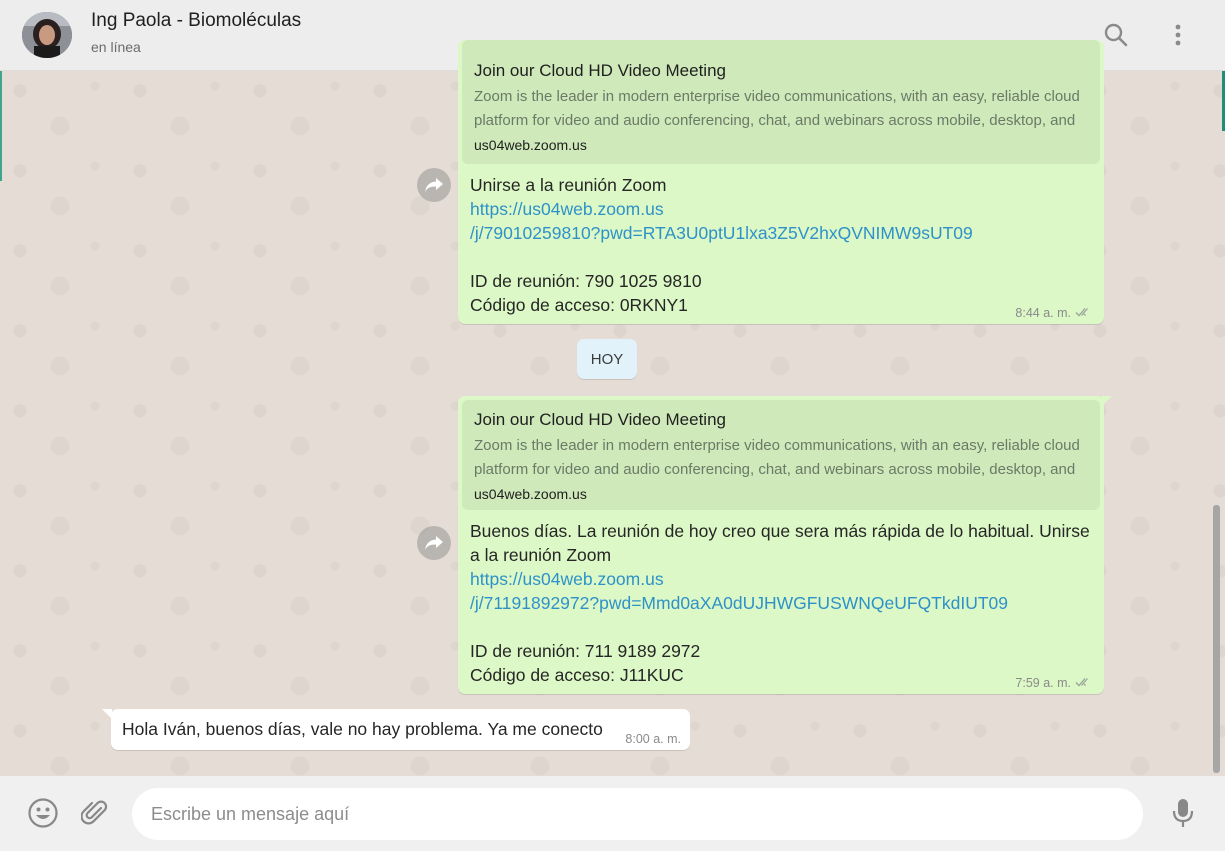 The height and width of the screenshot is (851, 1225). What do you see at coordinates (607, 359) in the screenshot?
I see `date-divider: HOY` at bounding box center [607, 359].